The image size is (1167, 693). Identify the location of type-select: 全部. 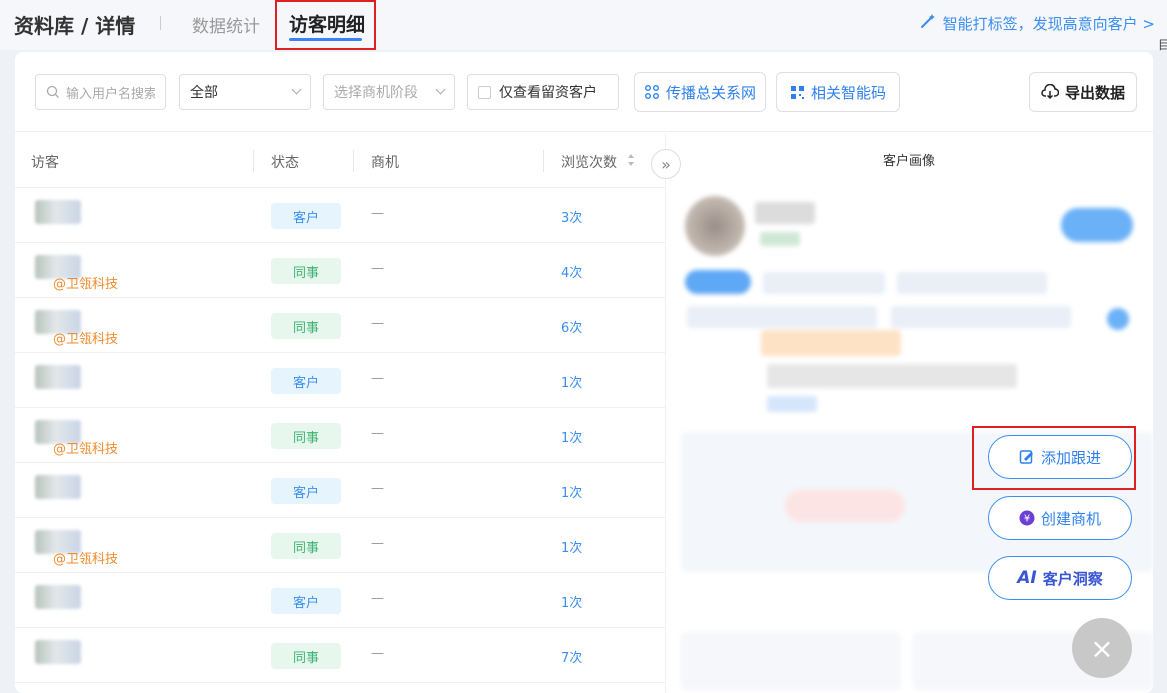
(245, 92).